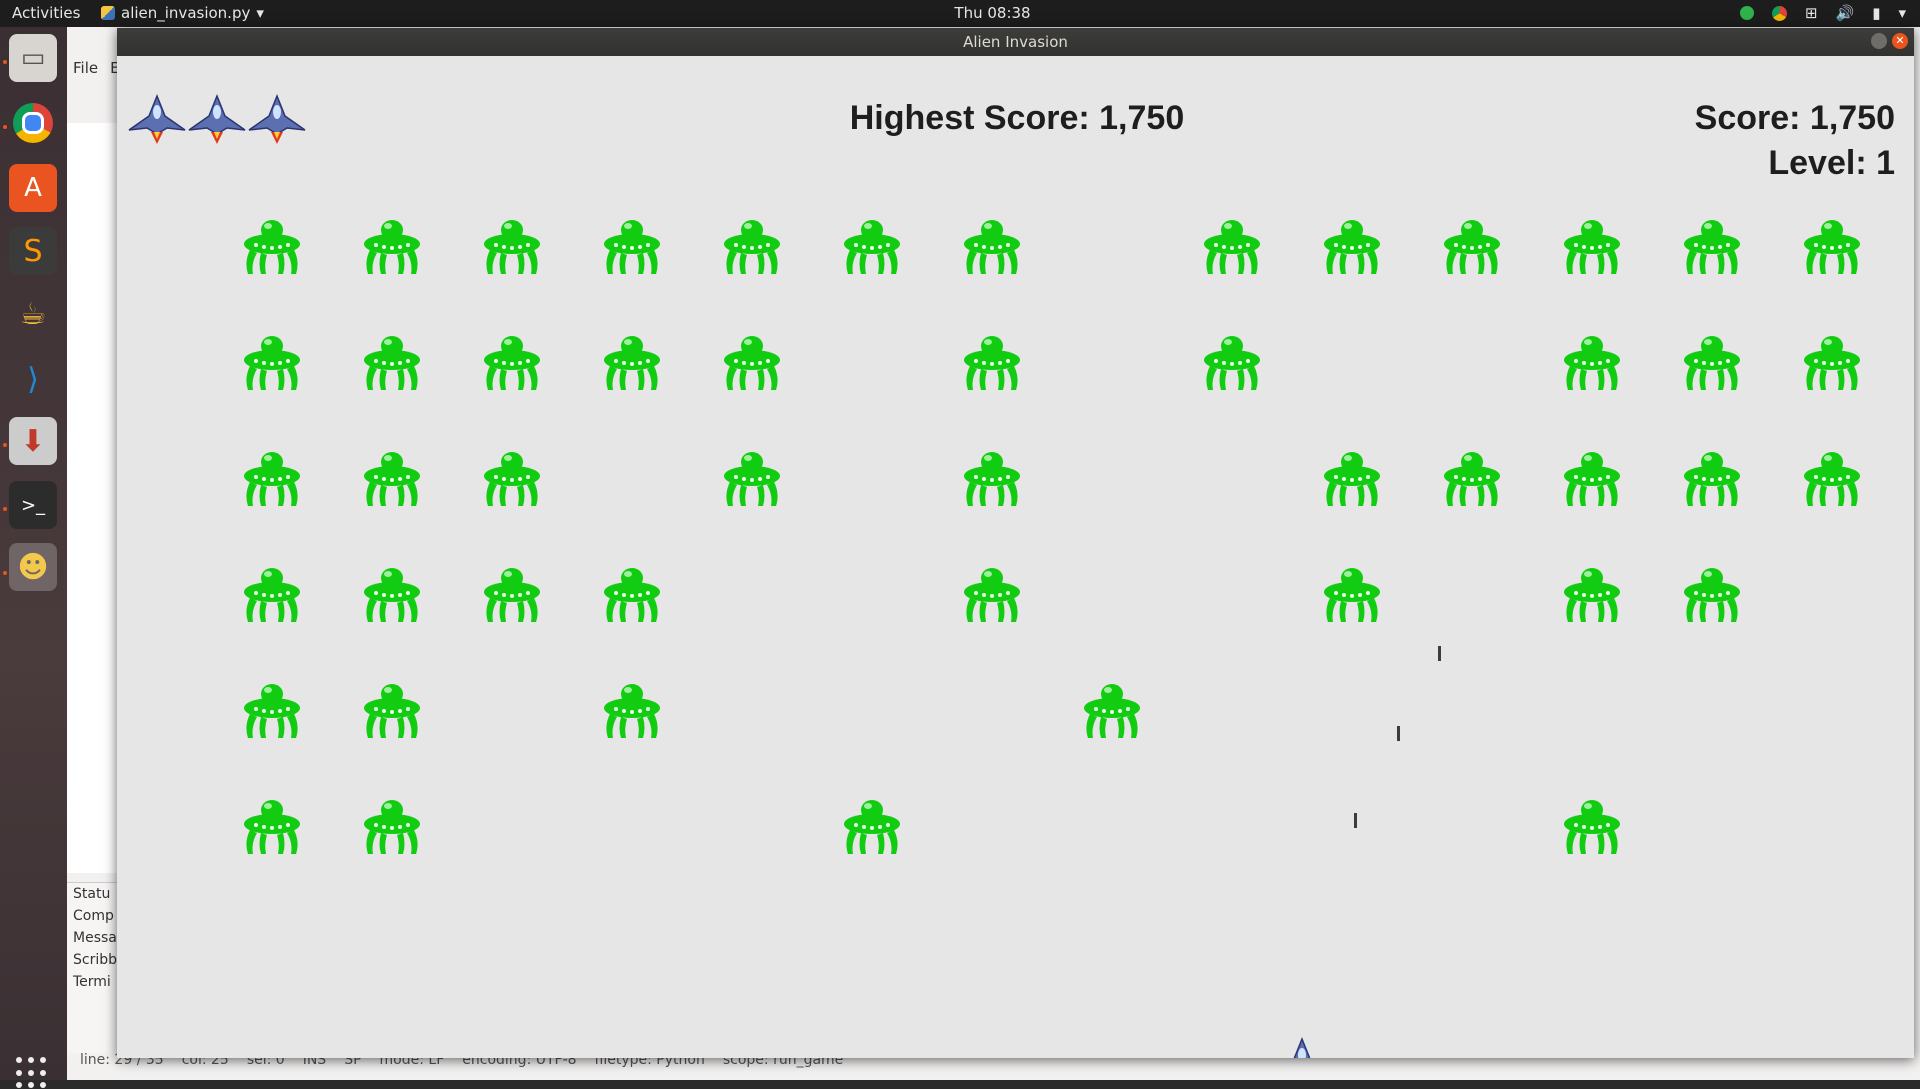 Image resolution: width=1920 pixels, height=1089 pixels. I want to click on chrome-tray-icon, so click(1779, 13).